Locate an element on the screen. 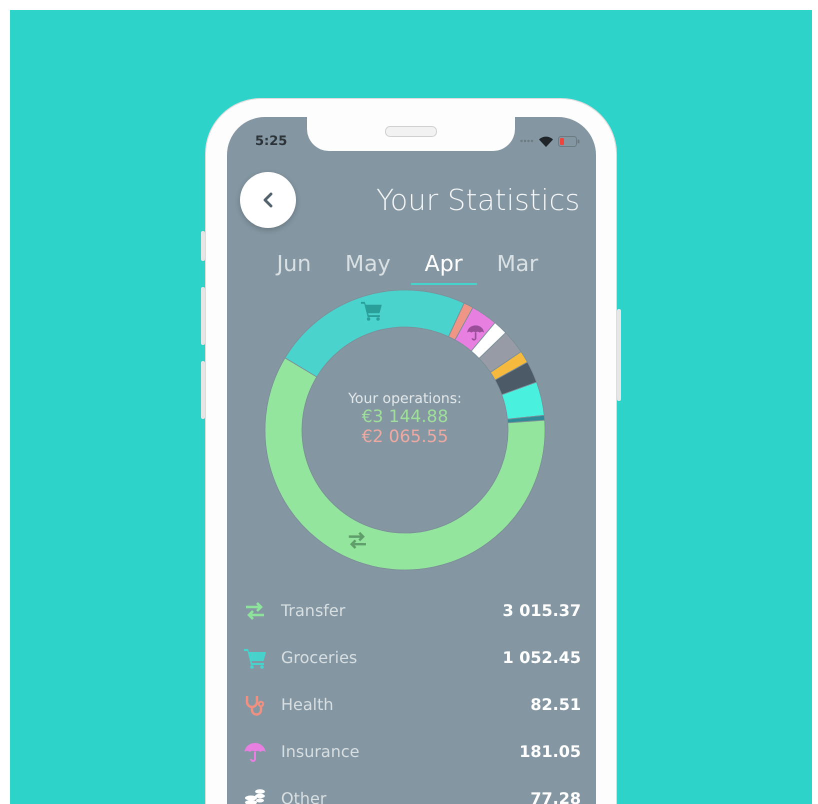 The image size is (818, 804). speaker-grille is located at coordinates (411, 131).